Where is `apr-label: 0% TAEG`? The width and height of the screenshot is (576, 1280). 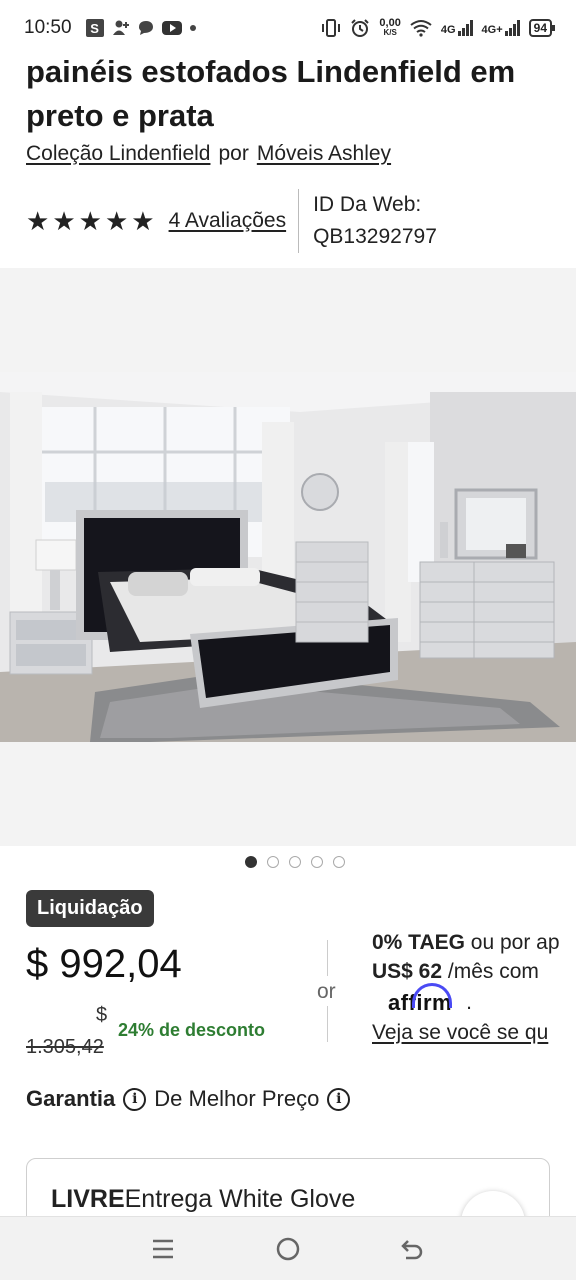
apr-label: 0% TAEG is located at coordinates (418, 942).